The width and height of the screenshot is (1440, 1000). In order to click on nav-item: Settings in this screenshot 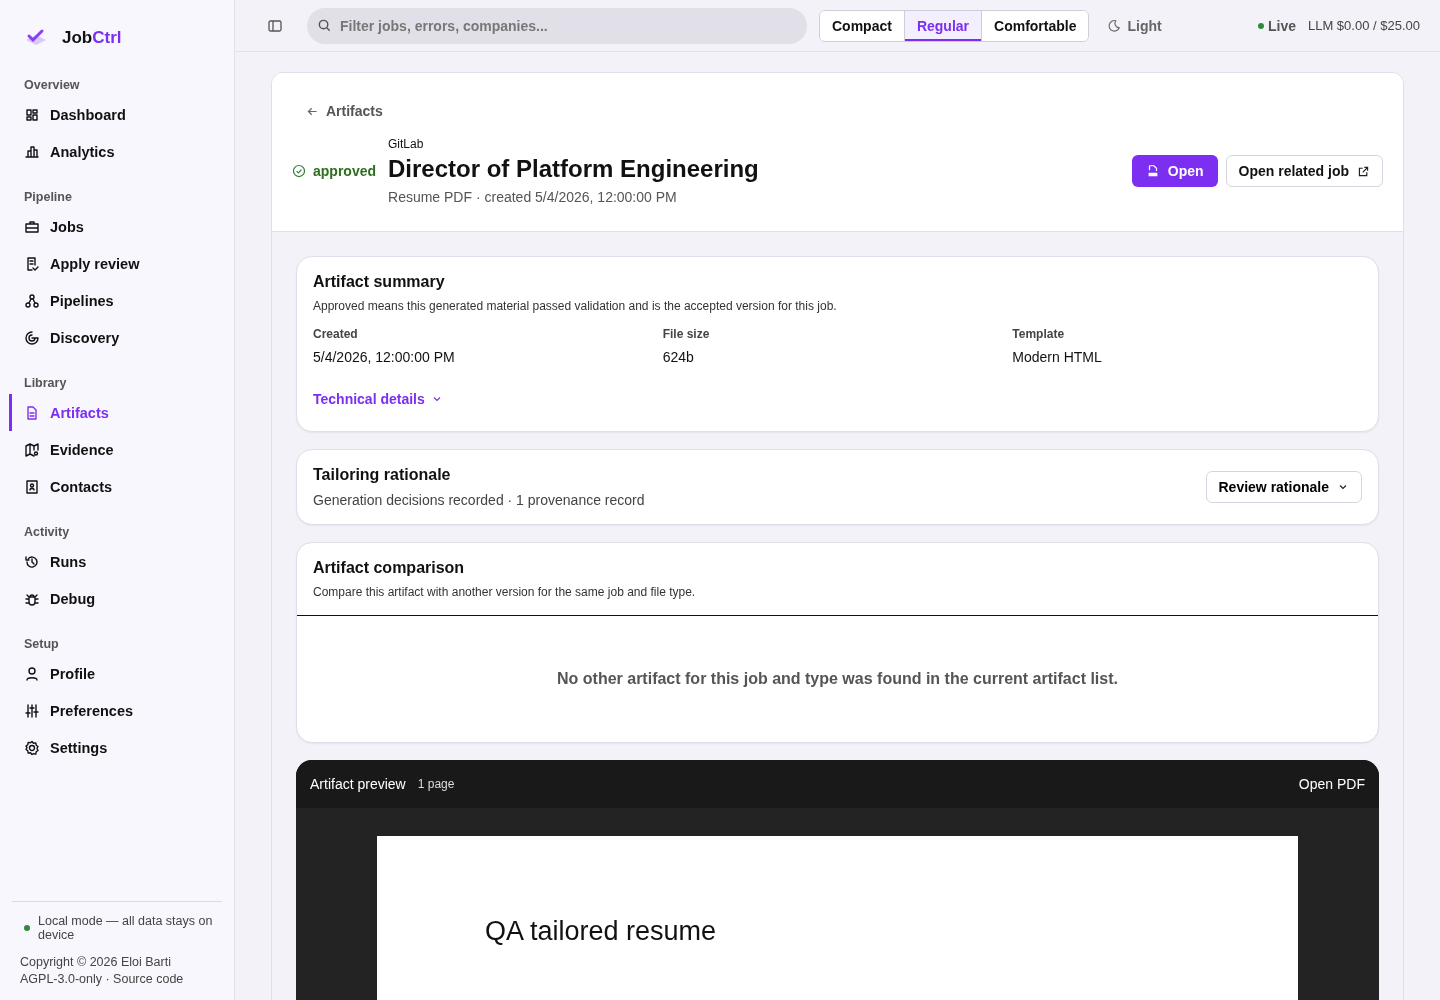, I will do `click(115, 747)`.